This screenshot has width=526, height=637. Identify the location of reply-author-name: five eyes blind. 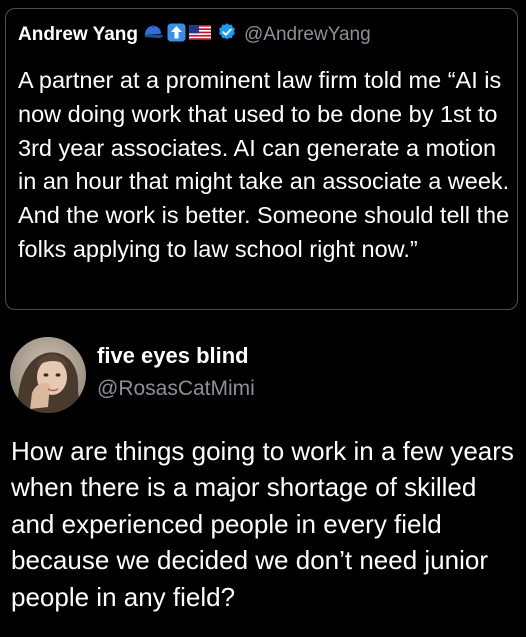
(173, 356).